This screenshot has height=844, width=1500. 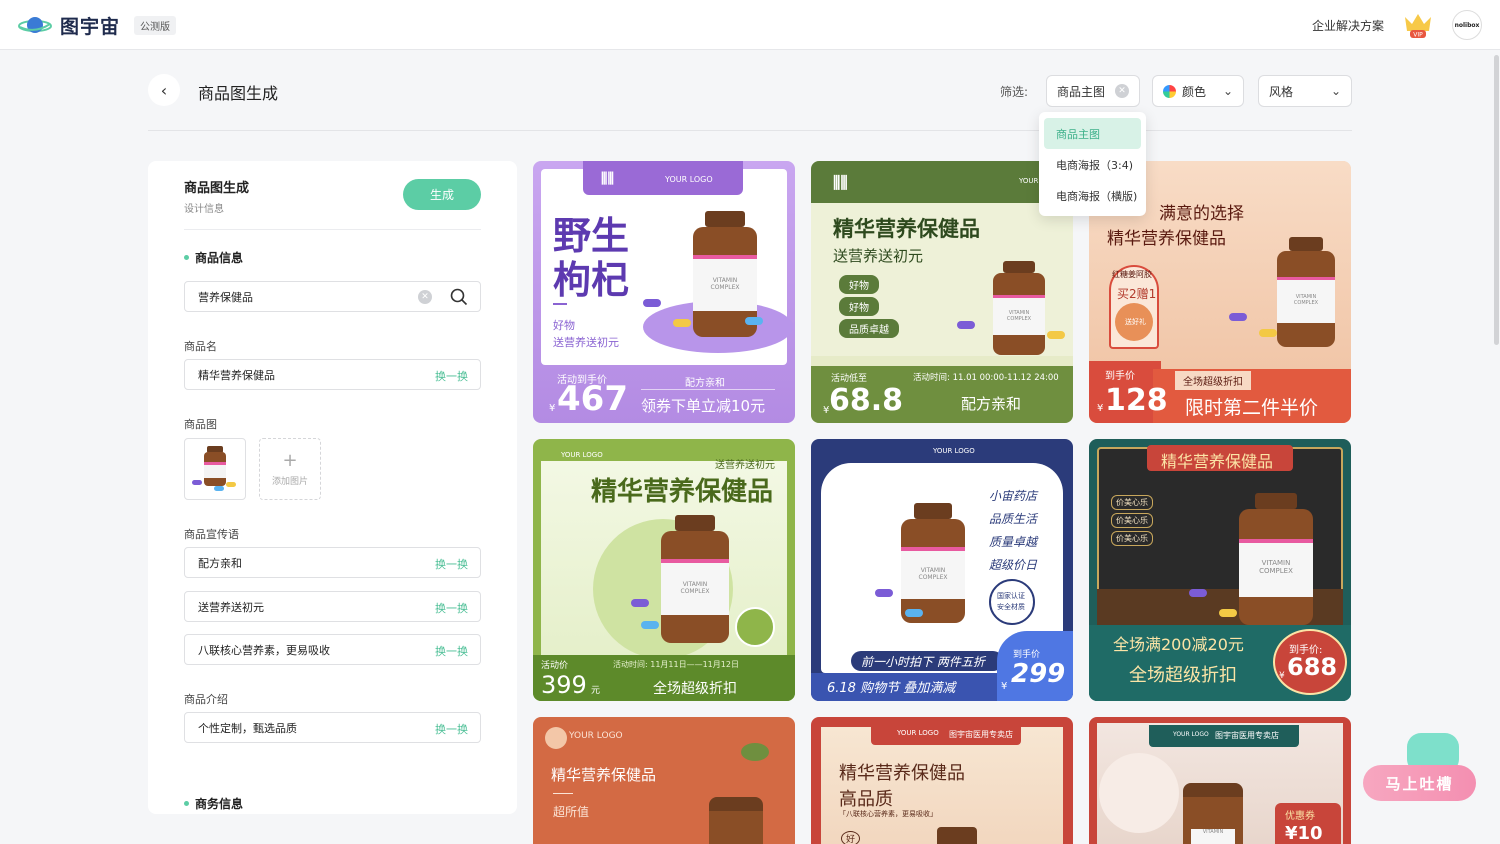 I want to click on brand-name: 图宇宙, so click(x=90, y=27).